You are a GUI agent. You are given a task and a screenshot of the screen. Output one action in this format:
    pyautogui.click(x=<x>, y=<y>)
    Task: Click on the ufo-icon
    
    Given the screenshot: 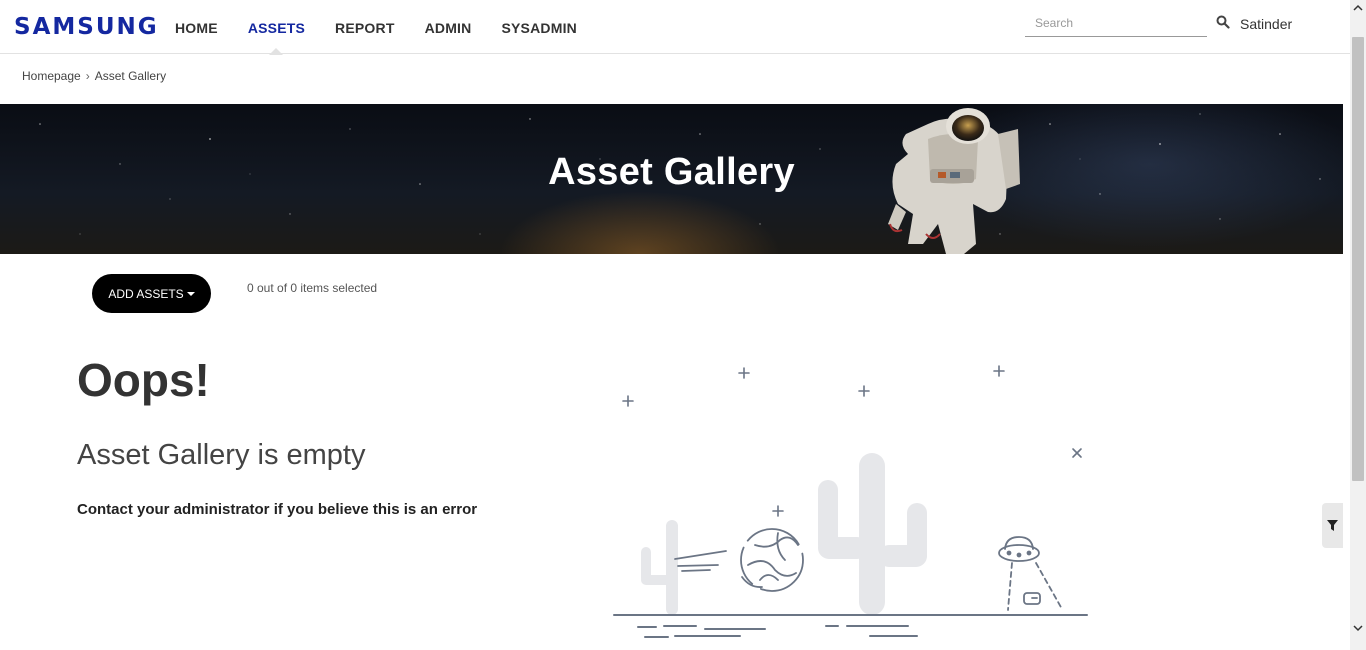 What is the action you would take?
    pyautogui.click(x=1030, y=573)
    